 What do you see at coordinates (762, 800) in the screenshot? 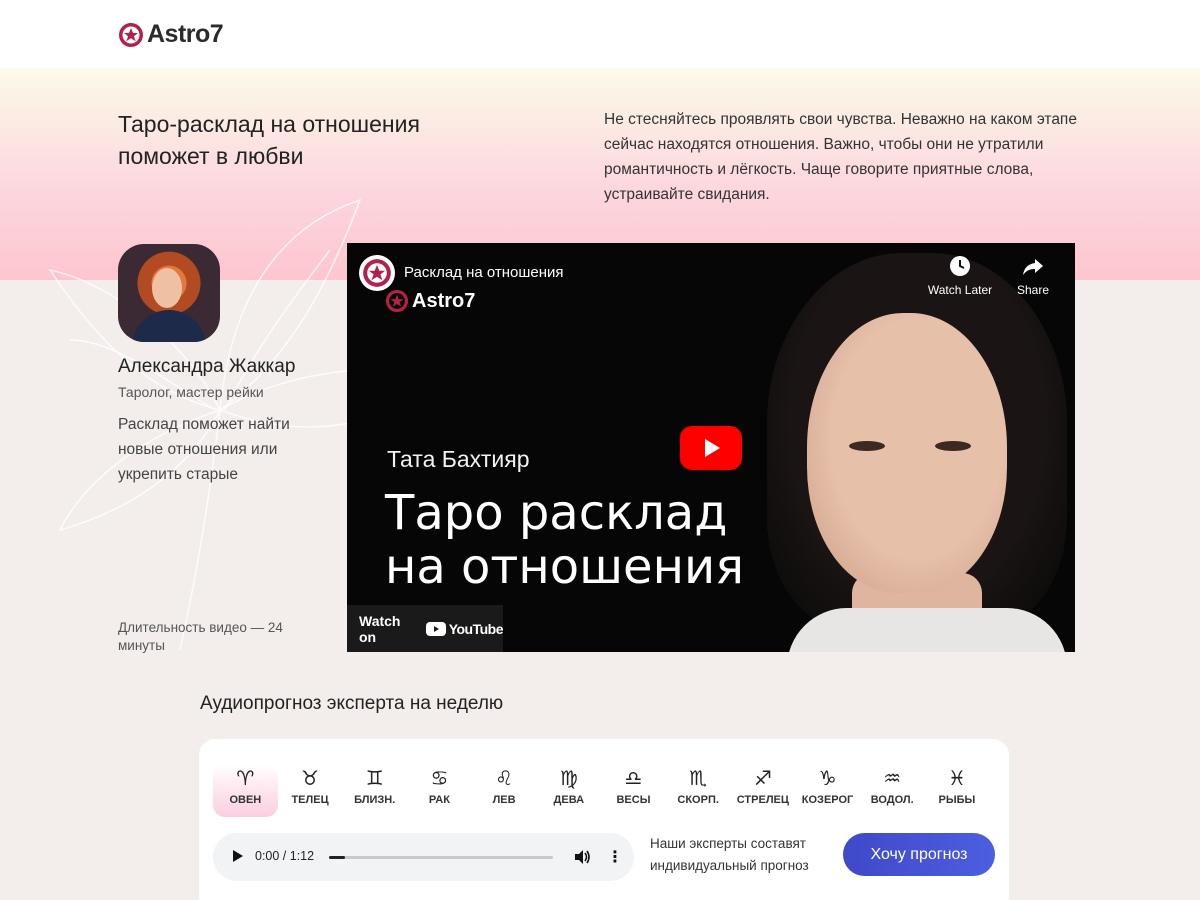
I see `zodiac-label: СТРЕЛЕЦ` at bounding box center [762, 800].